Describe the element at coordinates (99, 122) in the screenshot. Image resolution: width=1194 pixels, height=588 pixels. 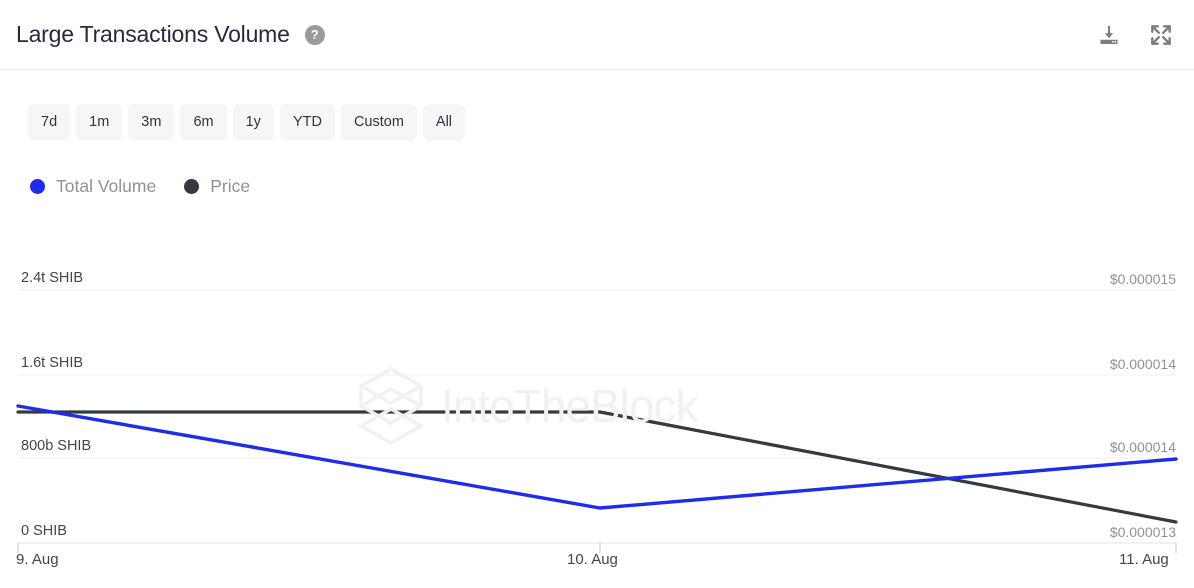
I see `range-button-1m: 1m` at that location.